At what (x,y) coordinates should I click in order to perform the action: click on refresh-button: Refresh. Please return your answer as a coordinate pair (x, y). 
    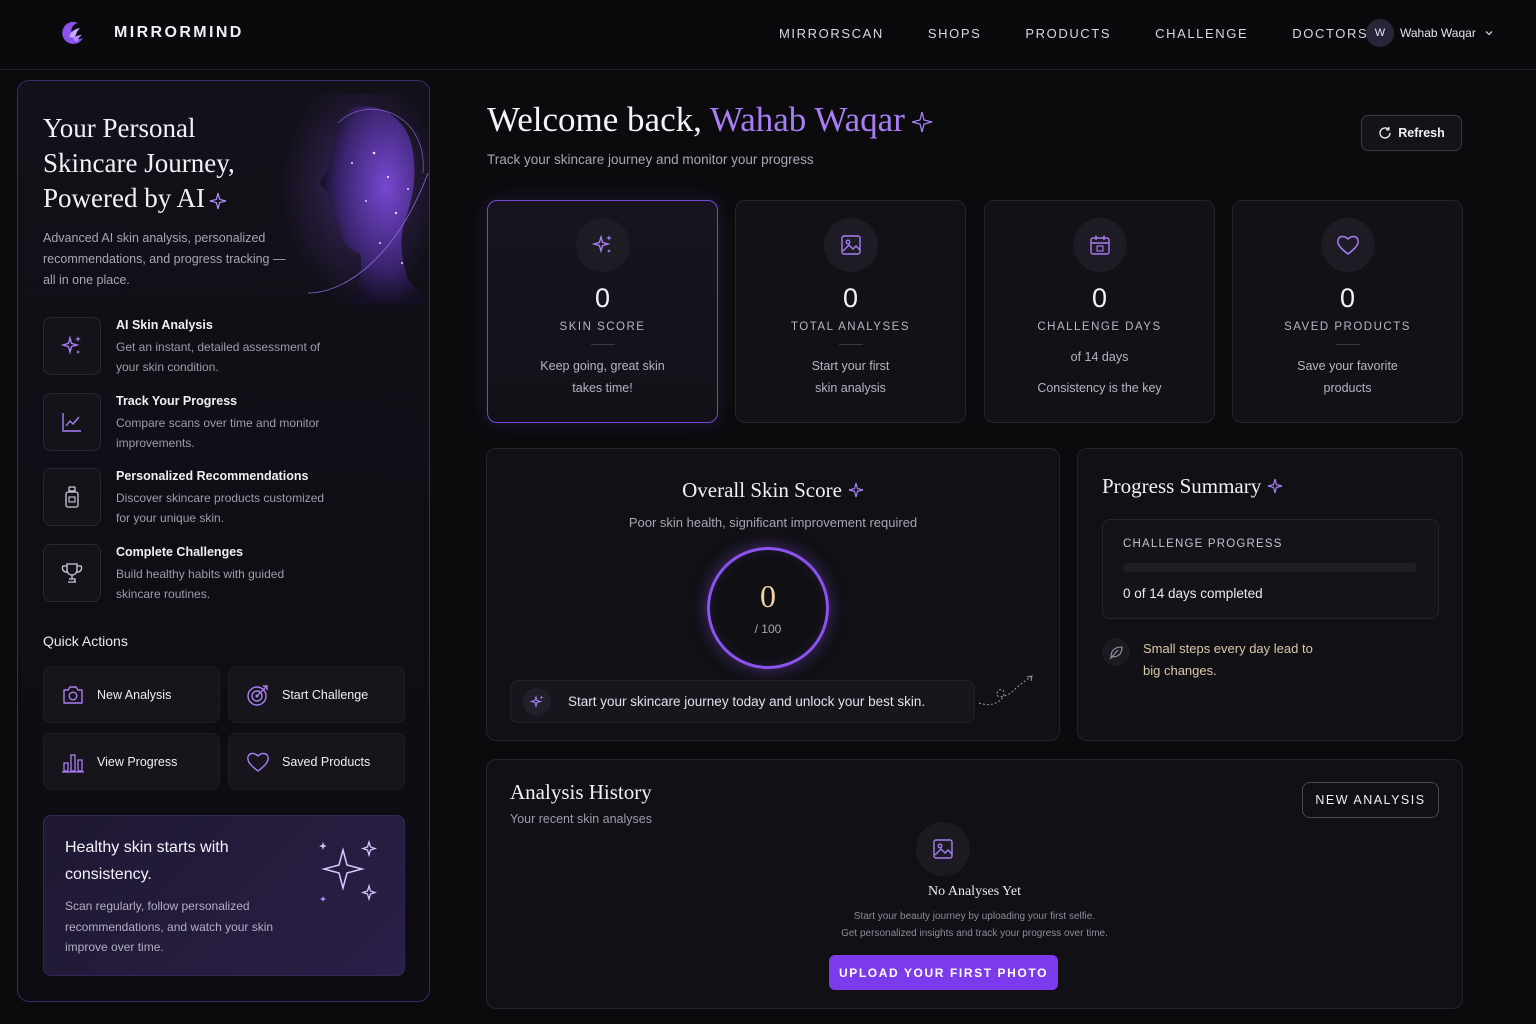
    Looking at the image, I should click on (1411, 133).